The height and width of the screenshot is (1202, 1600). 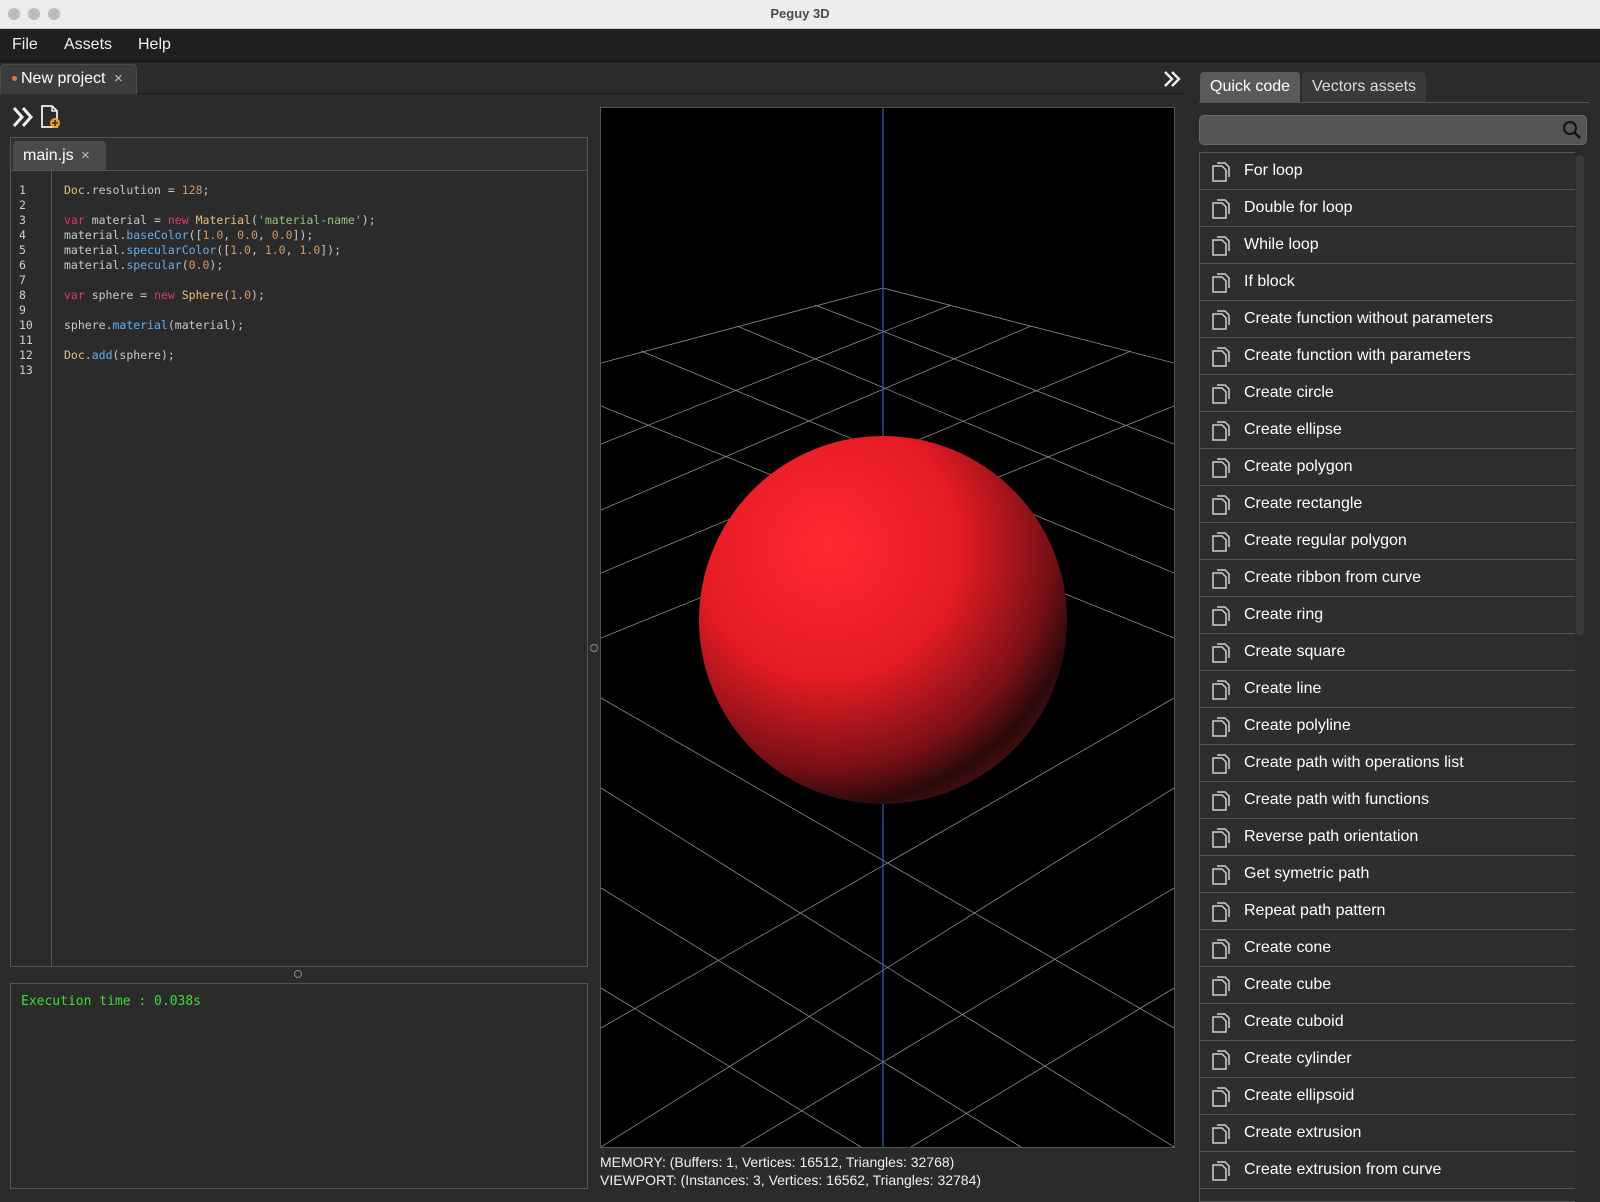 What do you see at coordinates (1299, 1095) in the screenshot?
I see `list-item-label: Create ellipsoid` at bounding box center [1299, 1095].